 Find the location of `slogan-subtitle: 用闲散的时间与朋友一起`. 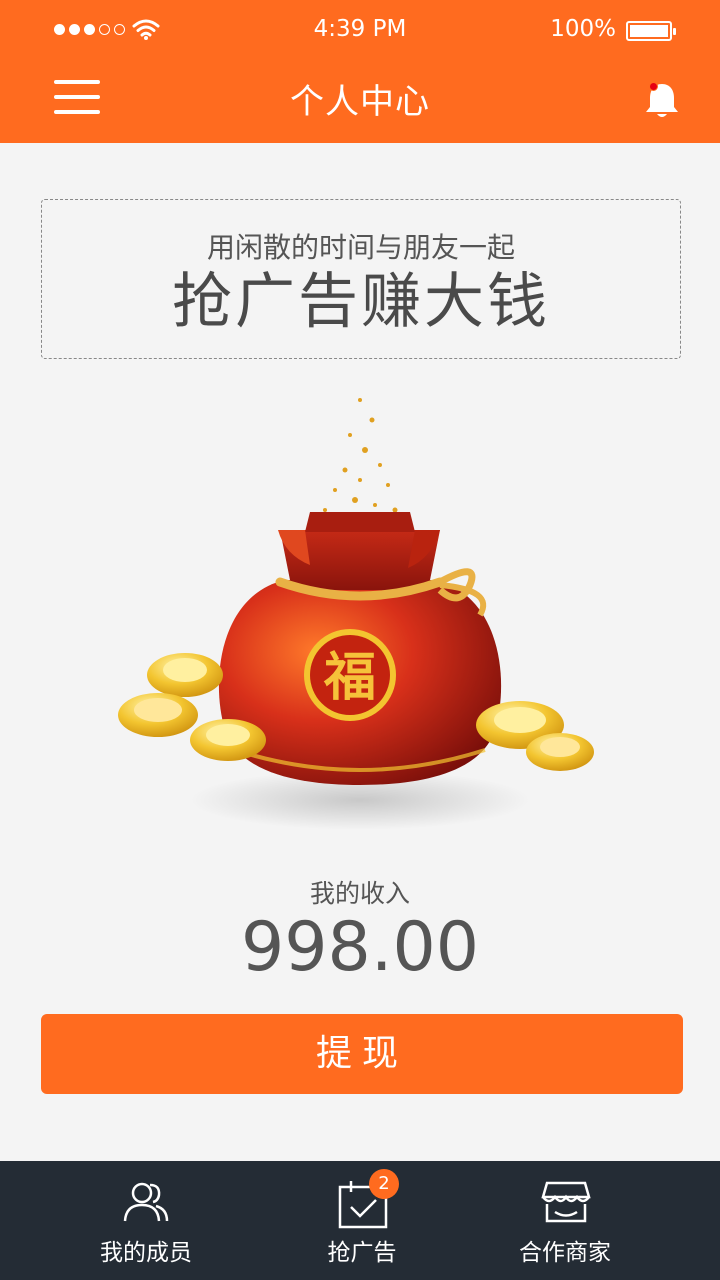

slogan-subtitle: 用闲散的时间与朋友一起 is located at coordinates (360, 247).